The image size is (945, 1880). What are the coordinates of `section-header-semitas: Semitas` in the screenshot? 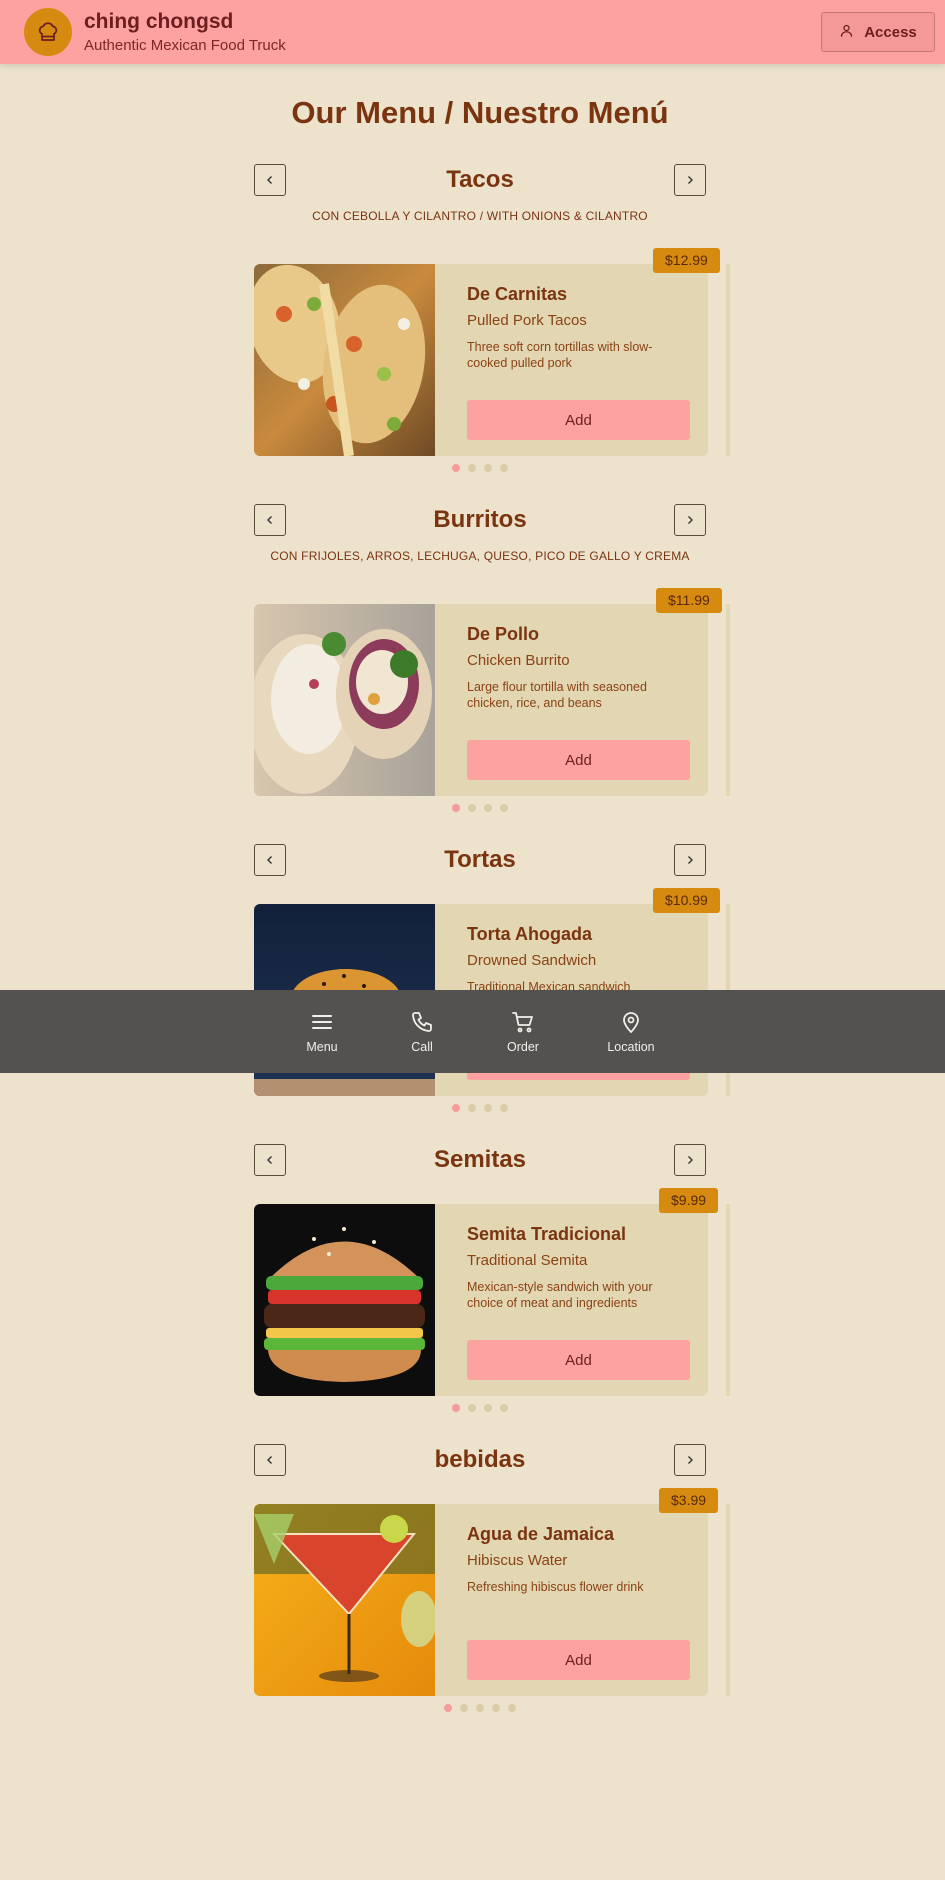 It's located at (480, 1160).